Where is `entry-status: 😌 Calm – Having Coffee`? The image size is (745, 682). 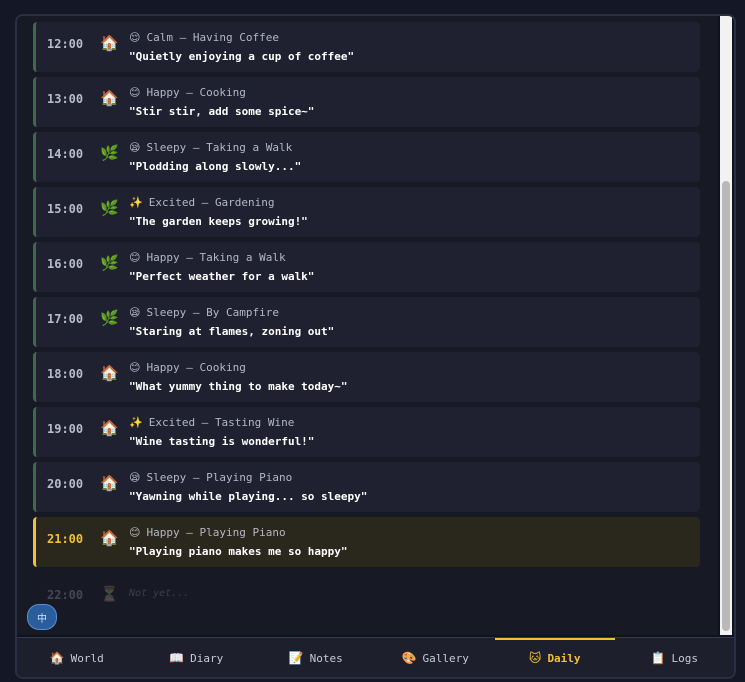 entry-status: 😌 Calm – Having Coffee is located at coordinates (204, 37).